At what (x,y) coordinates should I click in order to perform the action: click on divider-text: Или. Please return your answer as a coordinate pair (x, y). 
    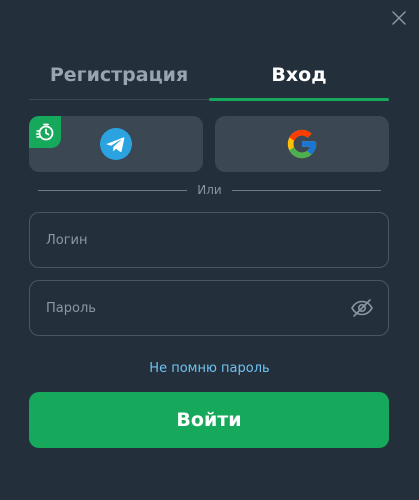
    Looking at the image, I should click on (209, 190).